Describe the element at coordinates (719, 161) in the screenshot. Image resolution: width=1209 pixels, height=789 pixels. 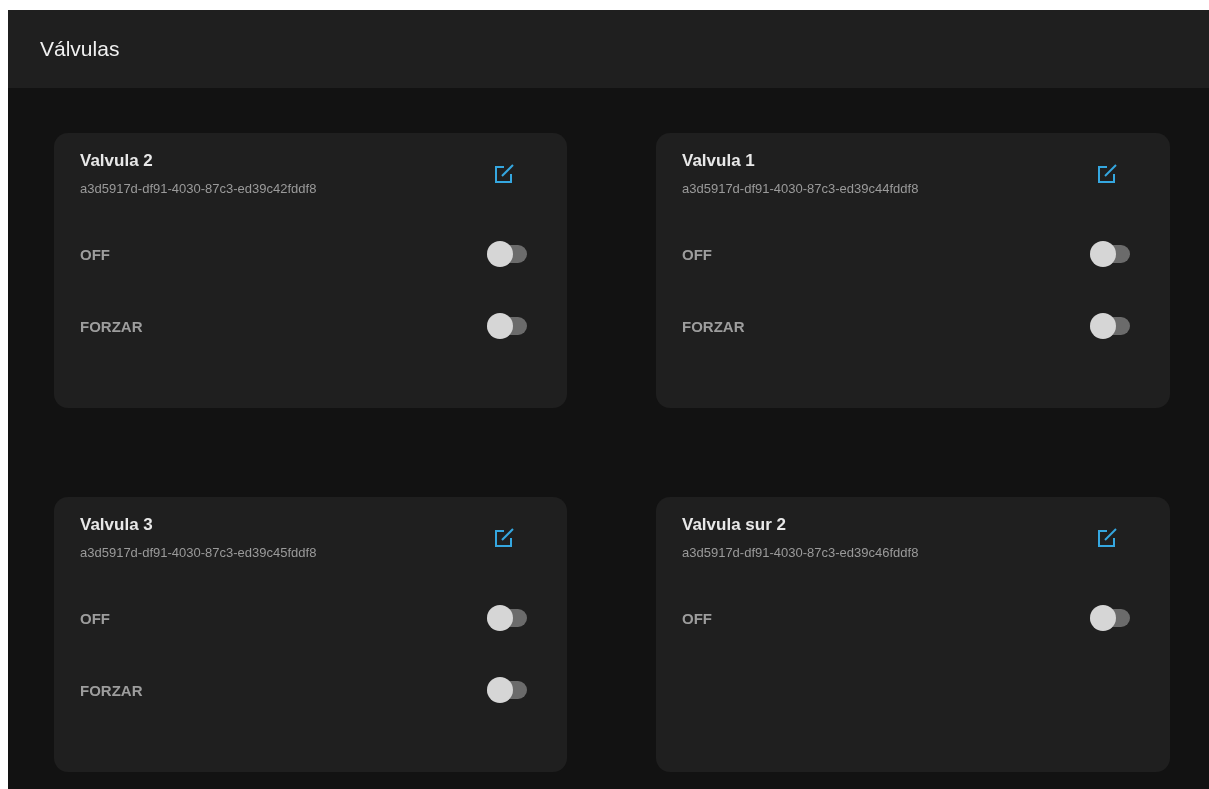
I see `valve-name: Valvula 1` at that location.